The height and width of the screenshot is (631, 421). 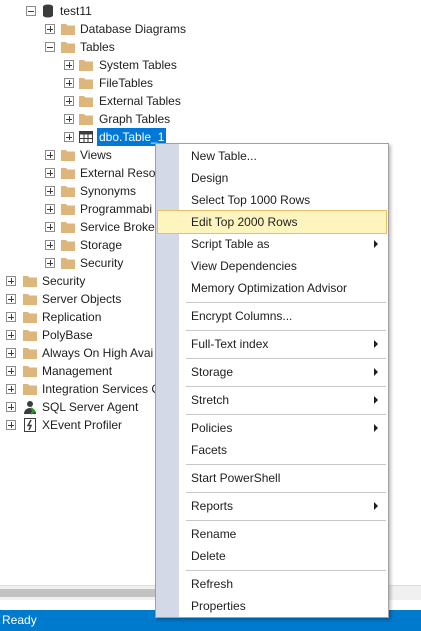 I want to click on menu-item-memory-optimization-advisor: Memory Optimization Advisor, so click(x=272, y=288).